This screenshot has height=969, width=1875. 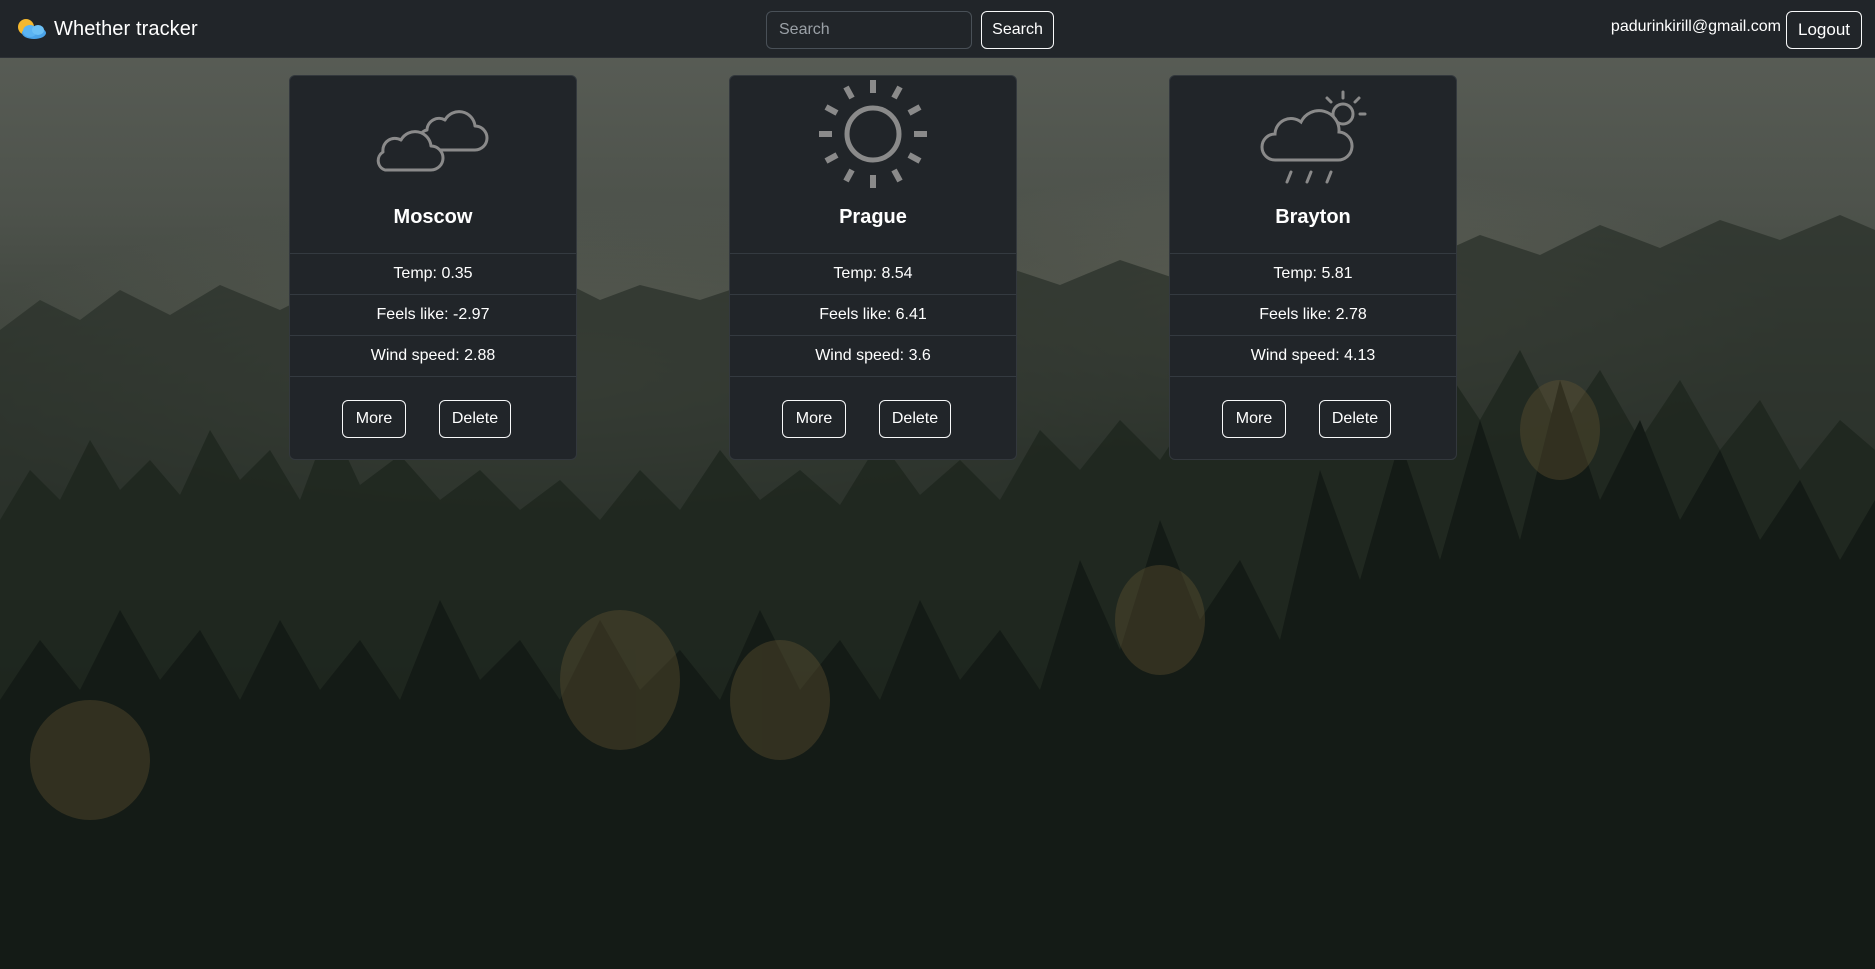 I want to click on temp-value: Temp: 5.81, so click(x=1313, y=274).